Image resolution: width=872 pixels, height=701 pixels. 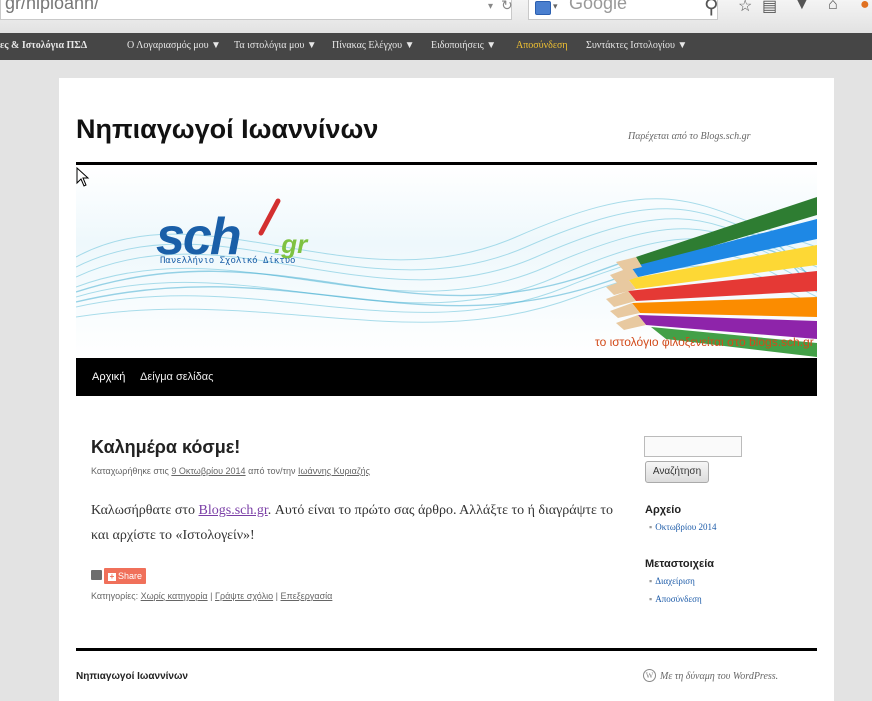 I want to click on url-text: gr/hipioanh/, so click(x=52, y=6).